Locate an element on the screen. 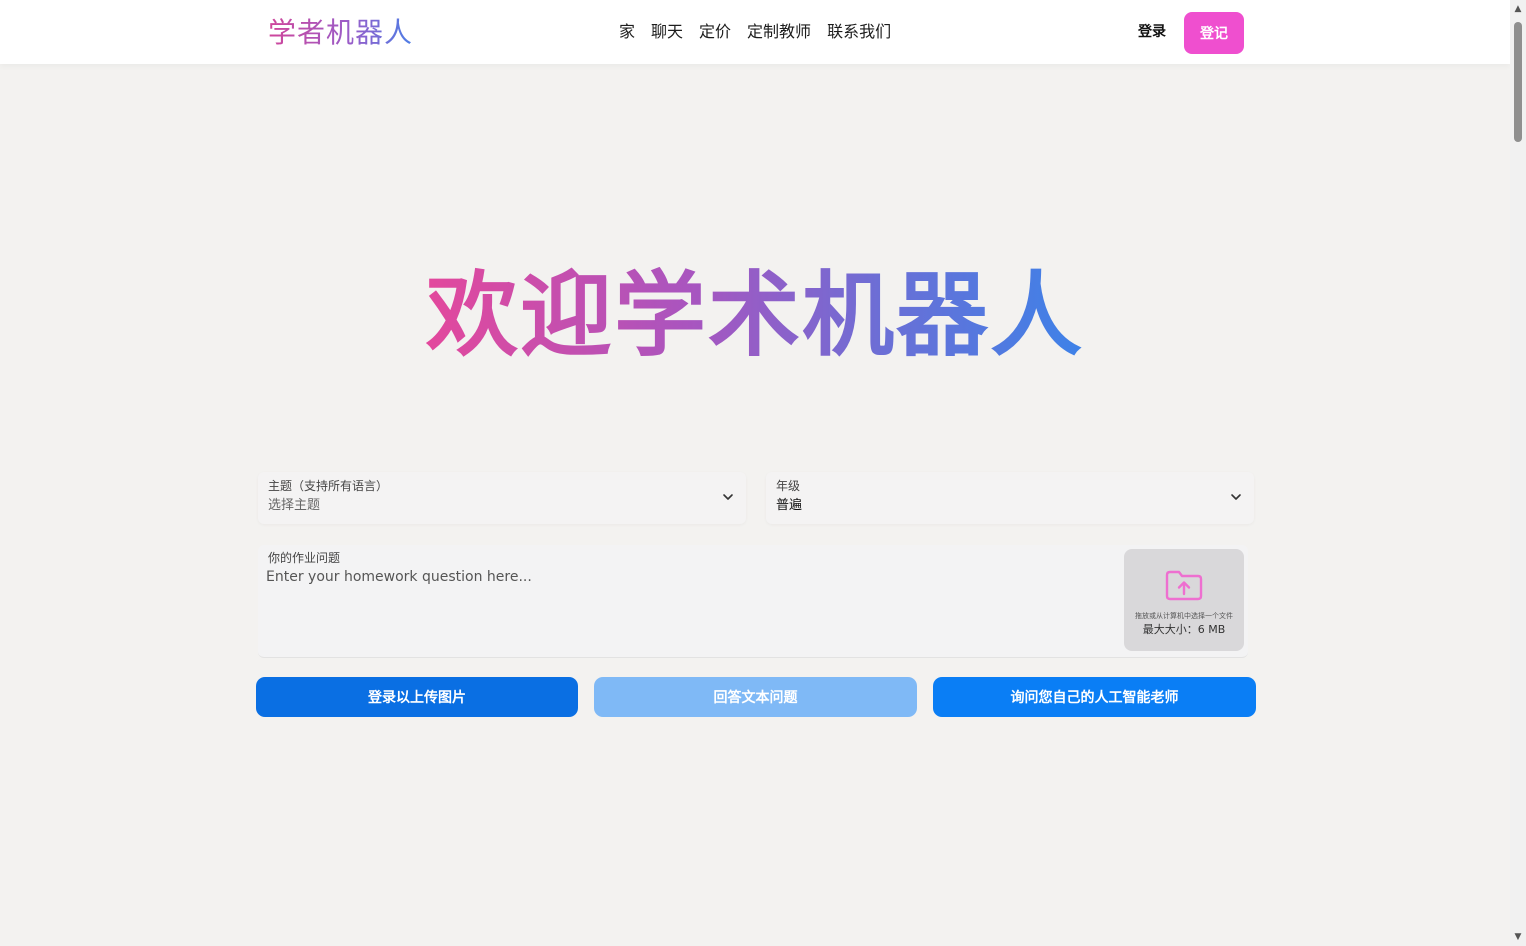  folder-upload-icon is located at coordinates (1184, 585).